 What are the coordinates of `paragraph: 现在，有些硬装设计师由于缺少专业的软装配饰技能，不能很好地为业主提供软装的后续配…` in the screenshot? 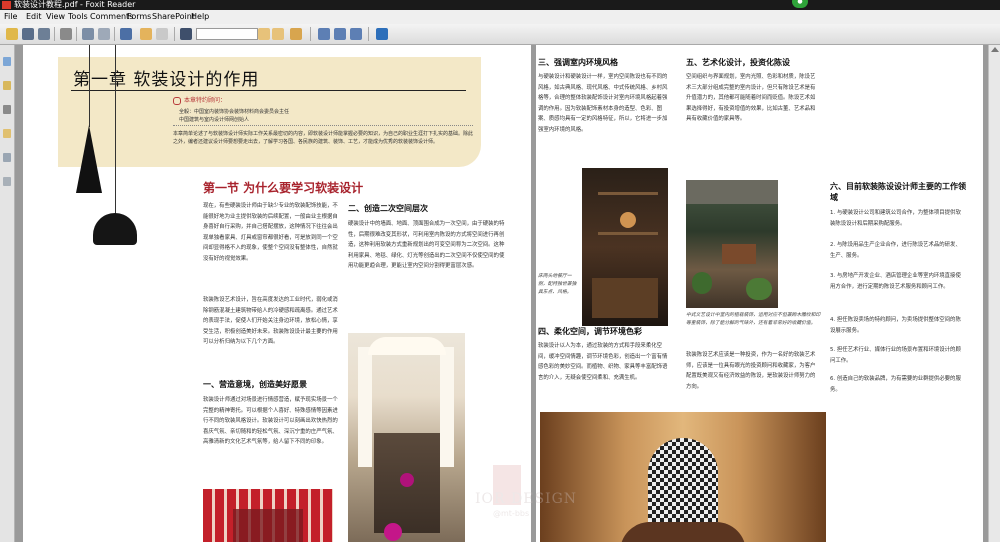 It's located at (270, 232).